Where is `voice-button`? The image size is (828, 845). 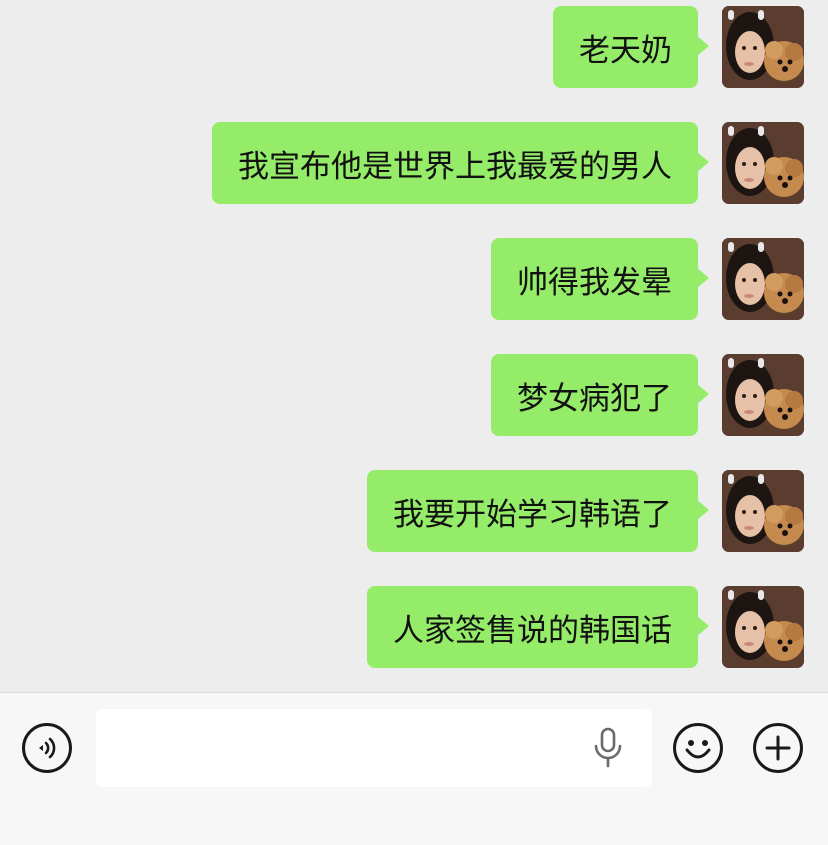 voice-button is located at coordinates (47, 748).